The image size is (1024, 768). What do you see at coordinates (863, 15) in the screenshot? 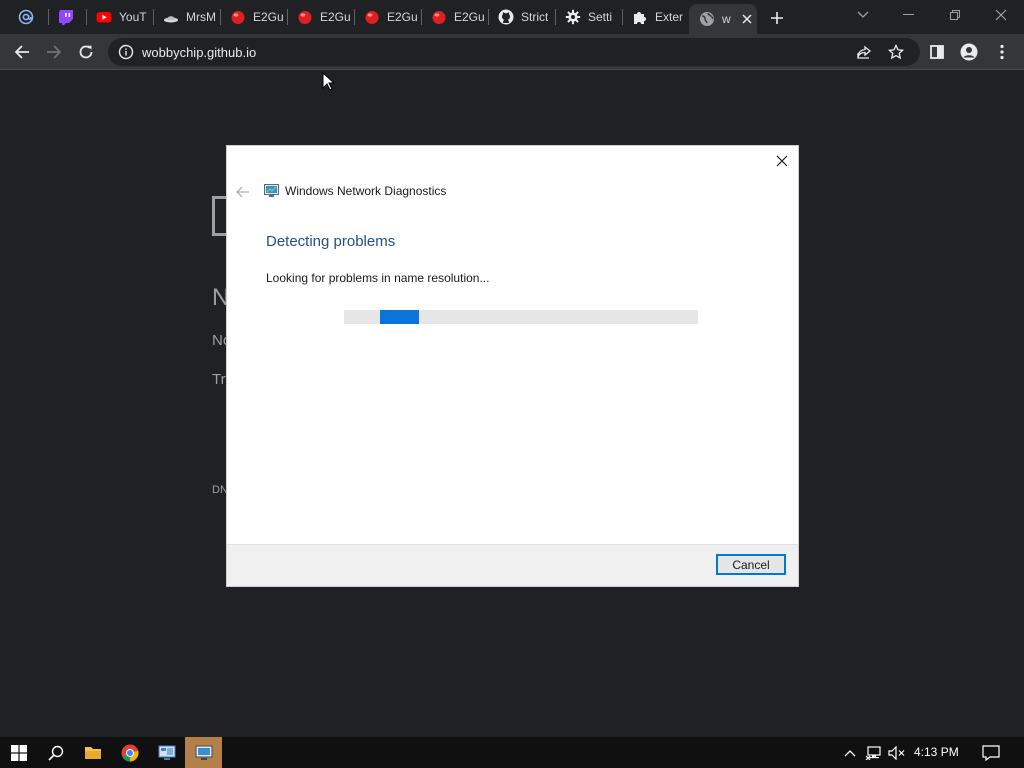
I see `tab-search-icon` at bounding box center [863, 15].